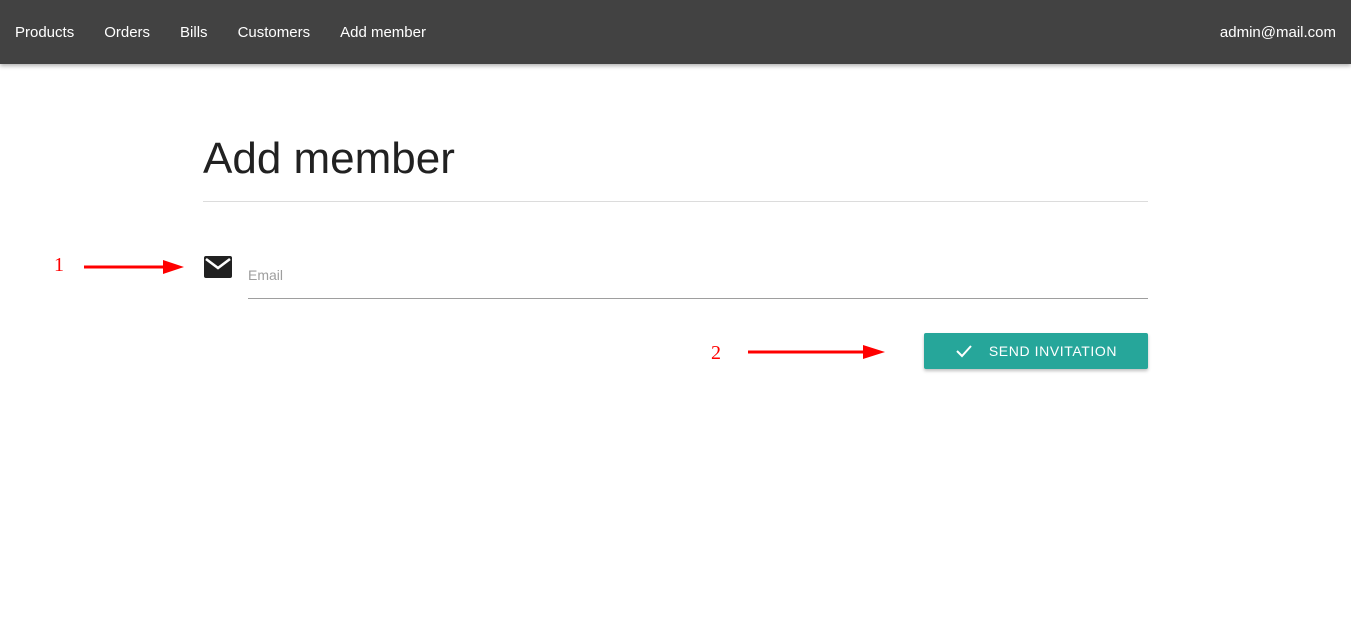 This screenshot has width=1351, height=638. Describe the element at coordinates (698, 275) in the screenshot. I see `email-input` at that location.